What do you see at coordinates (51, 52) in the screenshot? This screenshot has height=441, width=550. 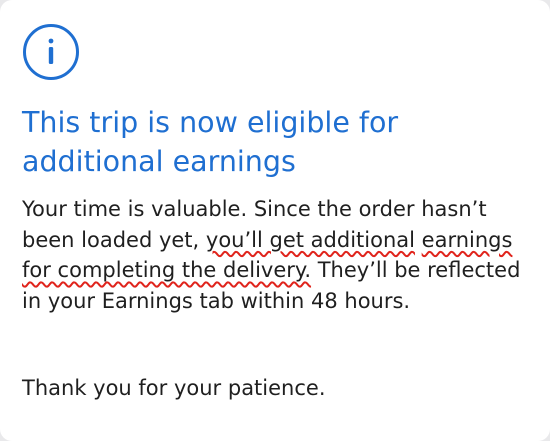 I see `info-icon` at bounding box center [51, 52].